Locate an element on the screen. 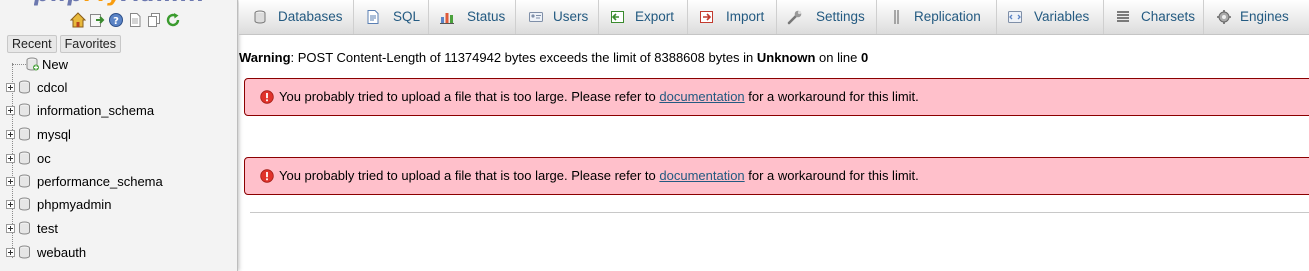 Image resolution: width=1309 pixels, height=271 pixels. tree-item-phpmyadmin: phpmyadmin is located at coordinates (58, 204).